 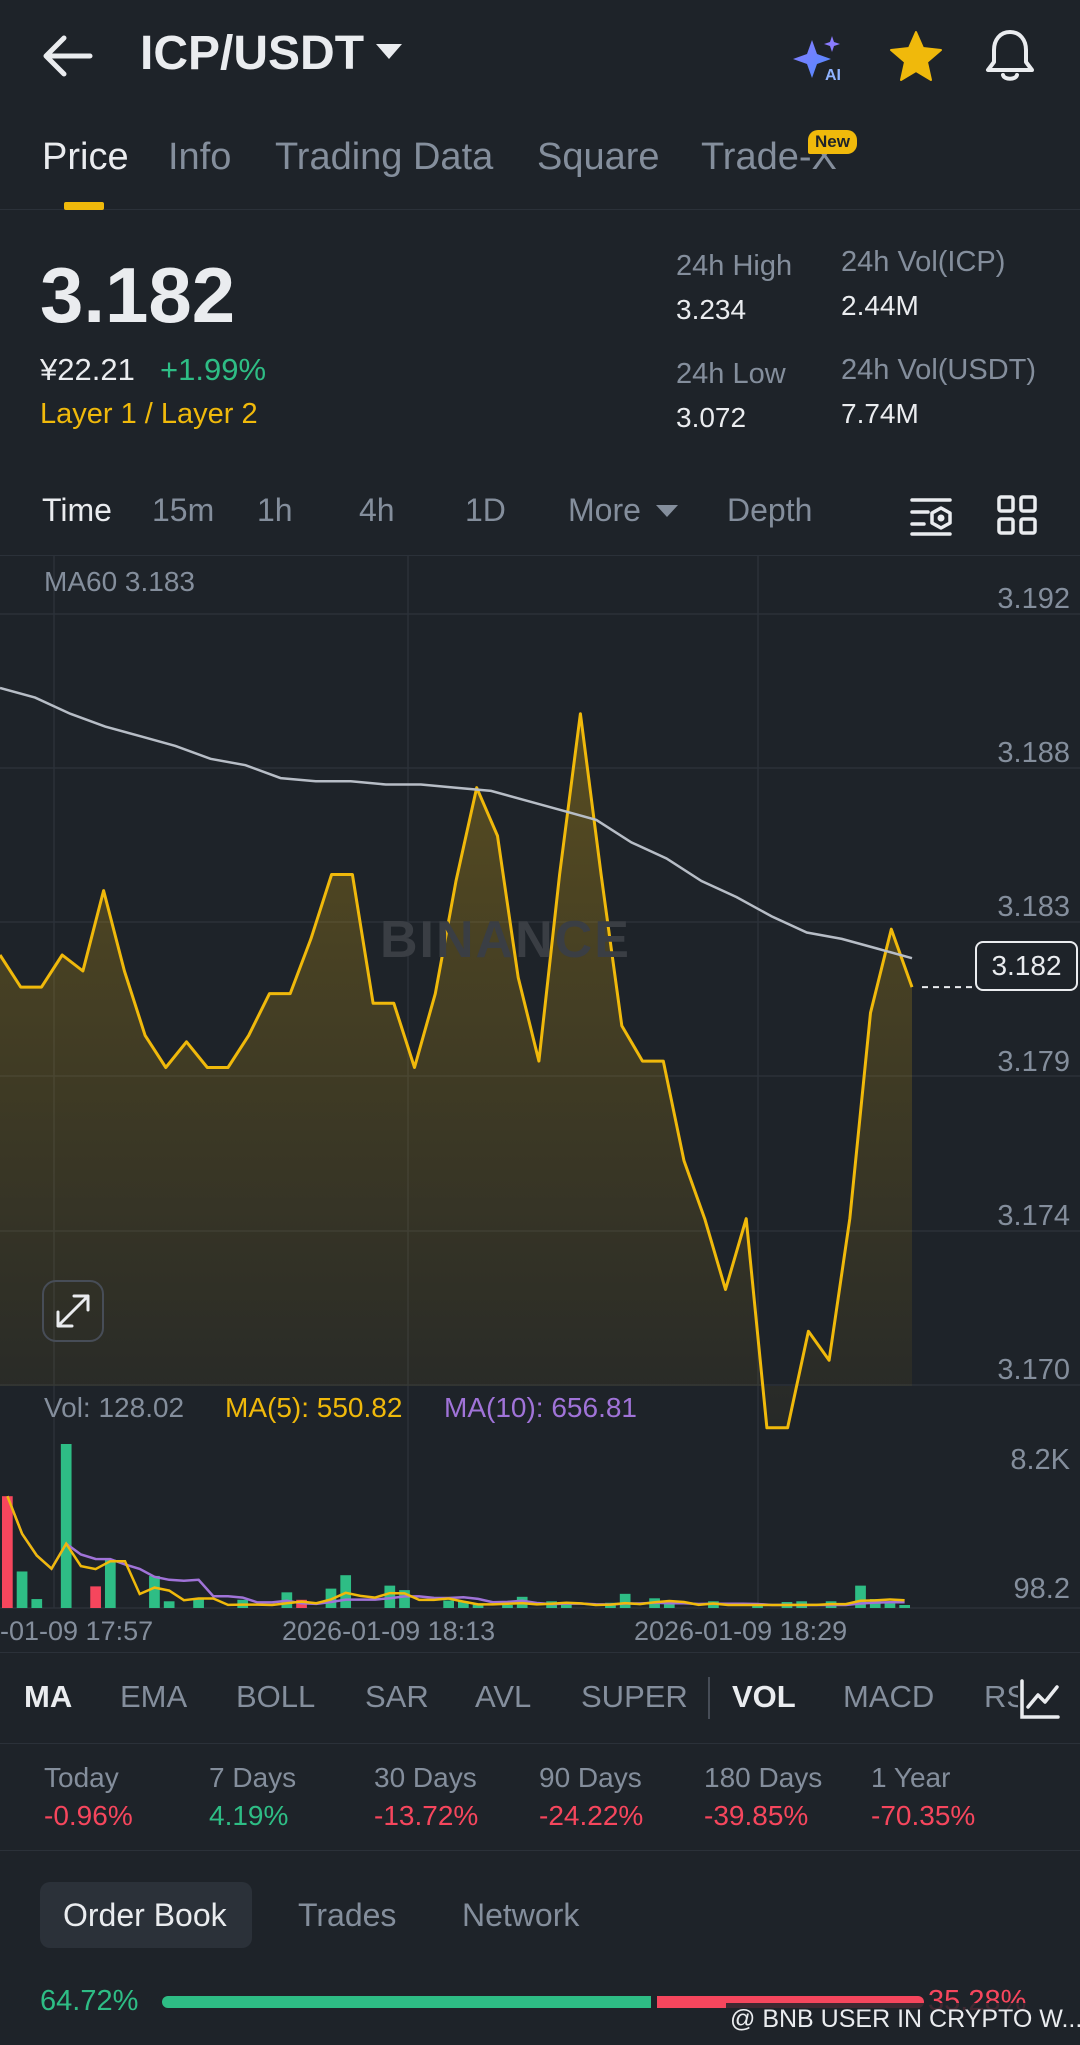 I want to click on y-tick-label: 3.183, so click(x=1033, y=907).